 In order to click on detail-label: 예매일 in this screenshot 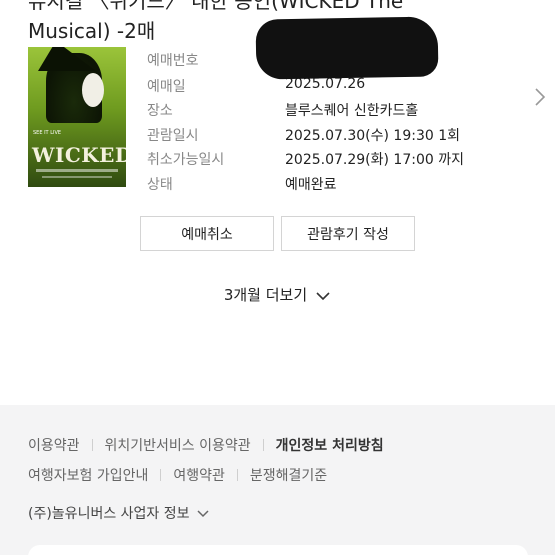, I will do `click(166, 87)`.